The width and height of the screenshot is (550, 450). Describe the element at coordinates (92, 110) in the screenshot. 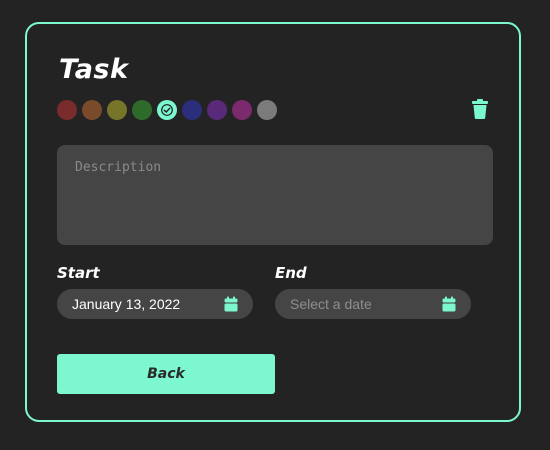

I see `color-swatch-brown` at that location.